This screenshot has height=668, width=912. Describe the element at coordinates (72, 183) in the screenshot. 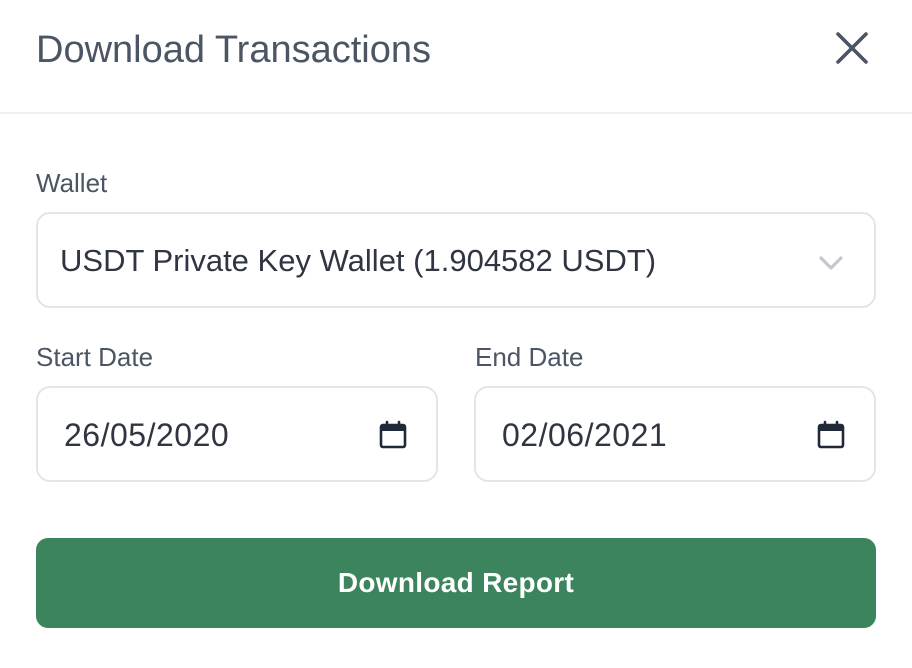

I see `wallet-label: Wallet` at that location.